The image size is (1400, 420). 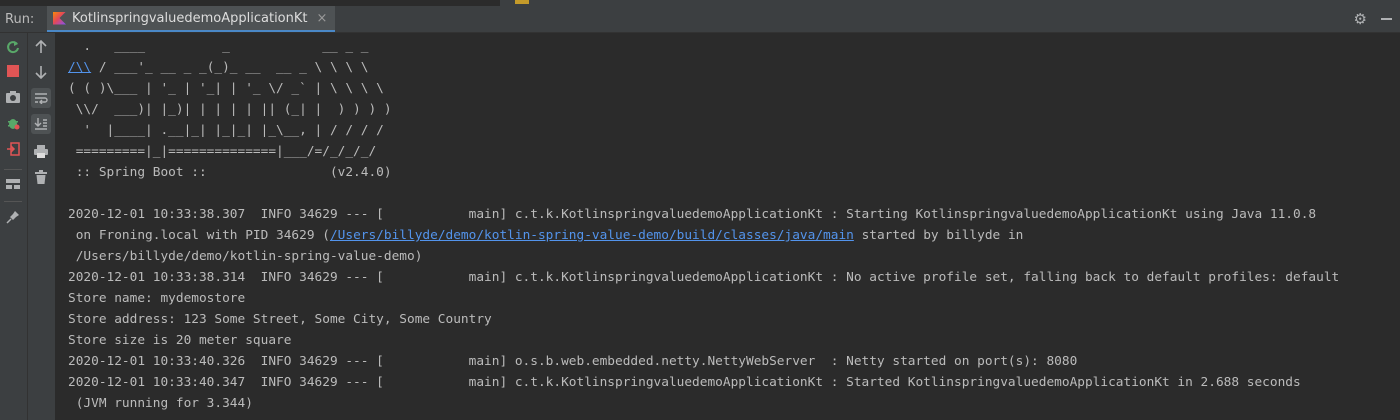 I want to click on banner-line: . ____ _ __ _ _, so click(x=218, y=46).